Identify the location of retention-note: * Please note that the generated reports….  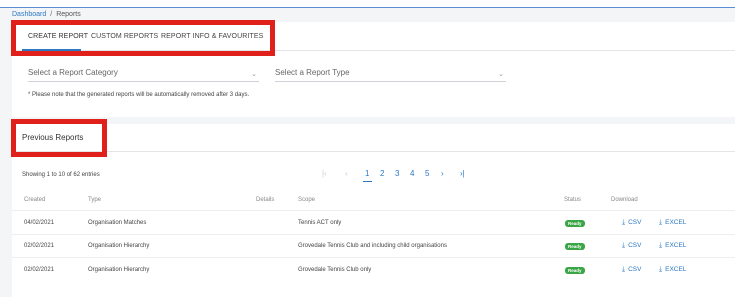
(139, 95).